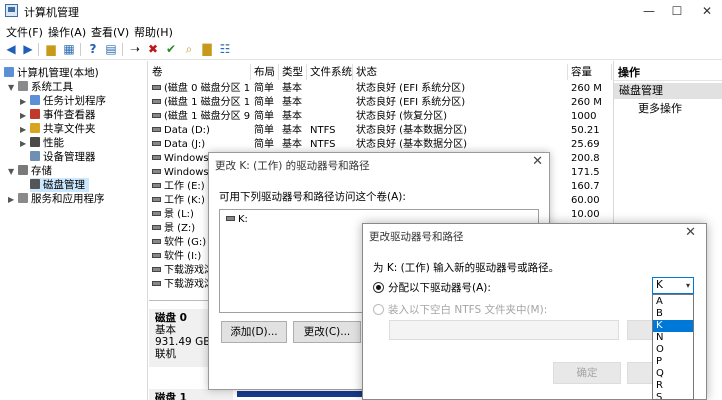 This screenshot has height=400, width=722. Describe the element at coordinates (649, 11) in the screenshot. I see `minimize-button: —` at that location.